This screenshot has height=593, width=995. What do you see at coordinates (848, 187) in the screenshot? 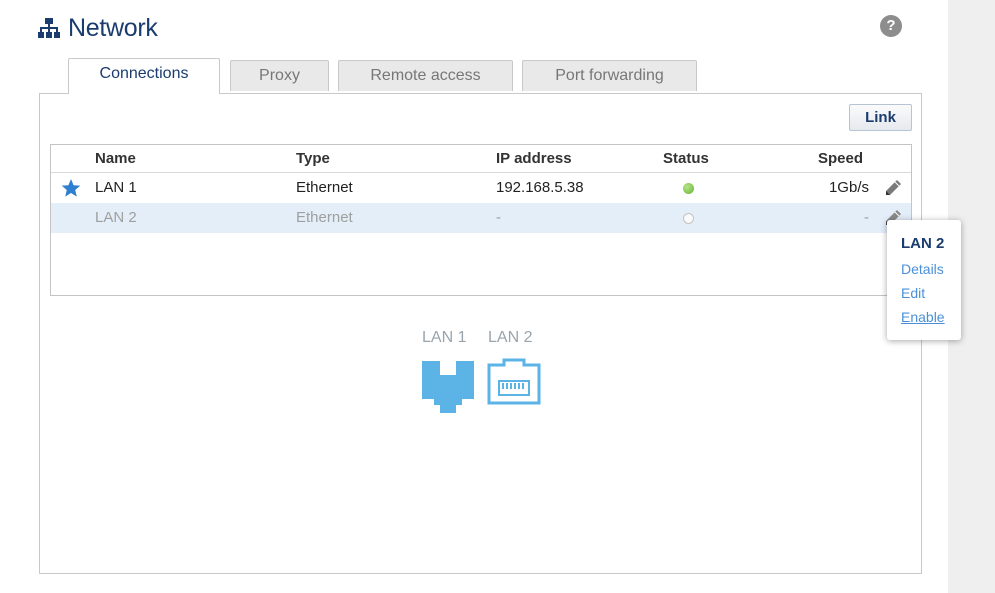
I see `cell-speed: 1Gb/s` at bounding box center [848, 187].